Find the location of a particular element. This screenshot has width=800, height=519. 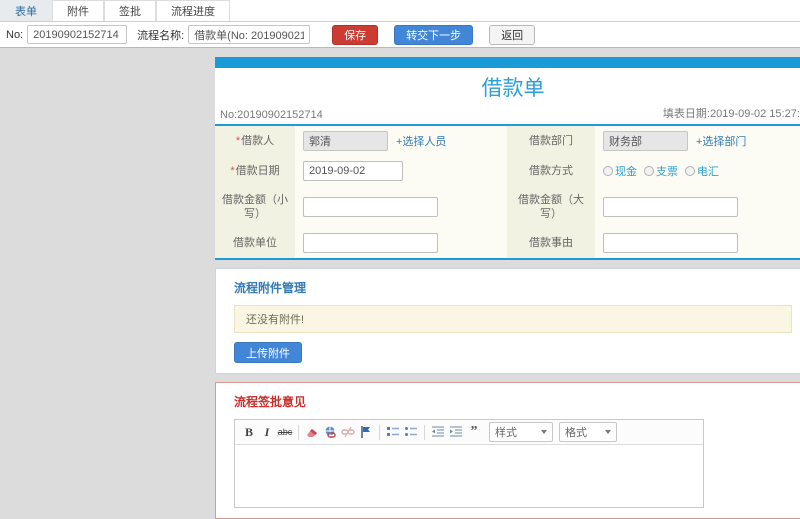

table-row: 借款金额（小写） 借款金额（大写） is located at coordinates (507, 207).